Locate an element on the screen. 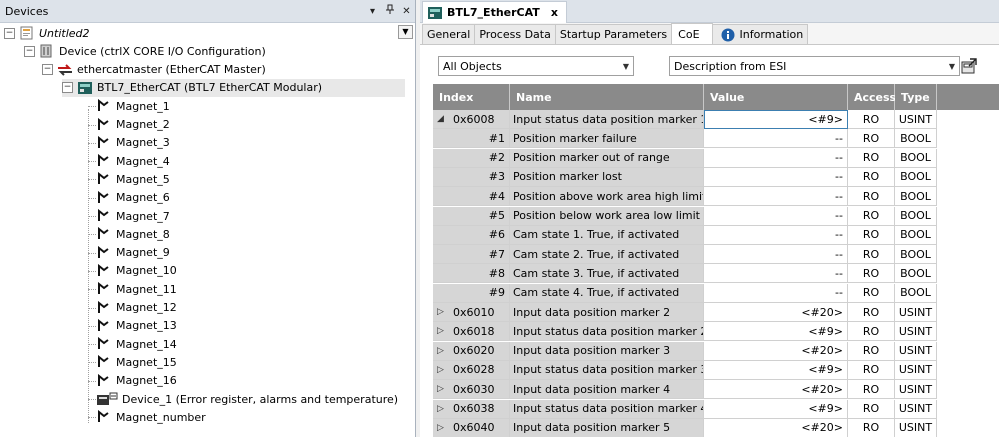 Image resolution: width=999 pixels, height=437 pixels. col-header-access: Access is located at coordinates (872, 97).